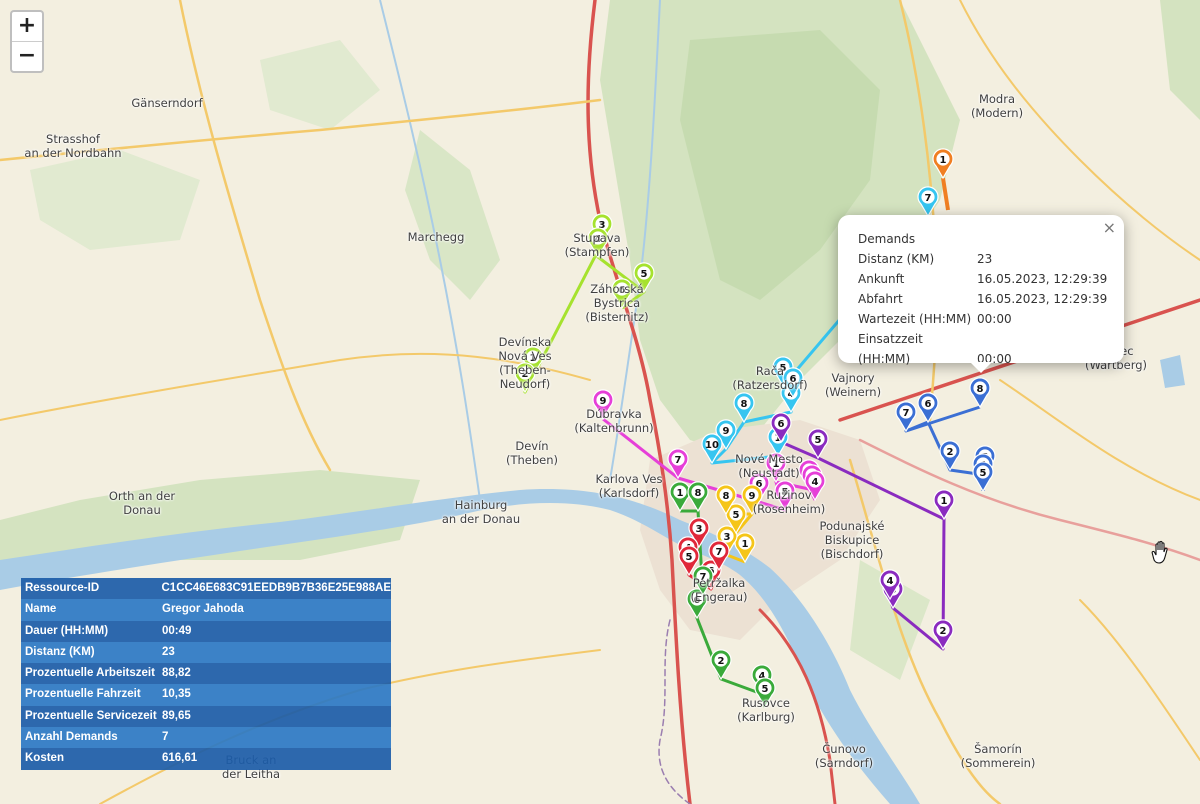 The width and height of the screenshot is (1200, 804). Describe the element at coordinates (852, 540) in the screenshot. I see `place-label-podunajske: Podunajské Biskupice (Bischdorf)` at that location.